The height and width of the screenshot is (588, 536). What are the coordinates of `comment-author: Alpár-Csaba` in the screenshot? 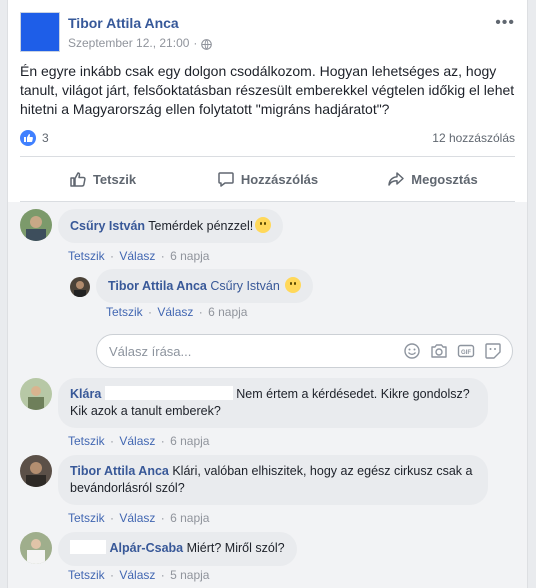 It's located at (146, 548).